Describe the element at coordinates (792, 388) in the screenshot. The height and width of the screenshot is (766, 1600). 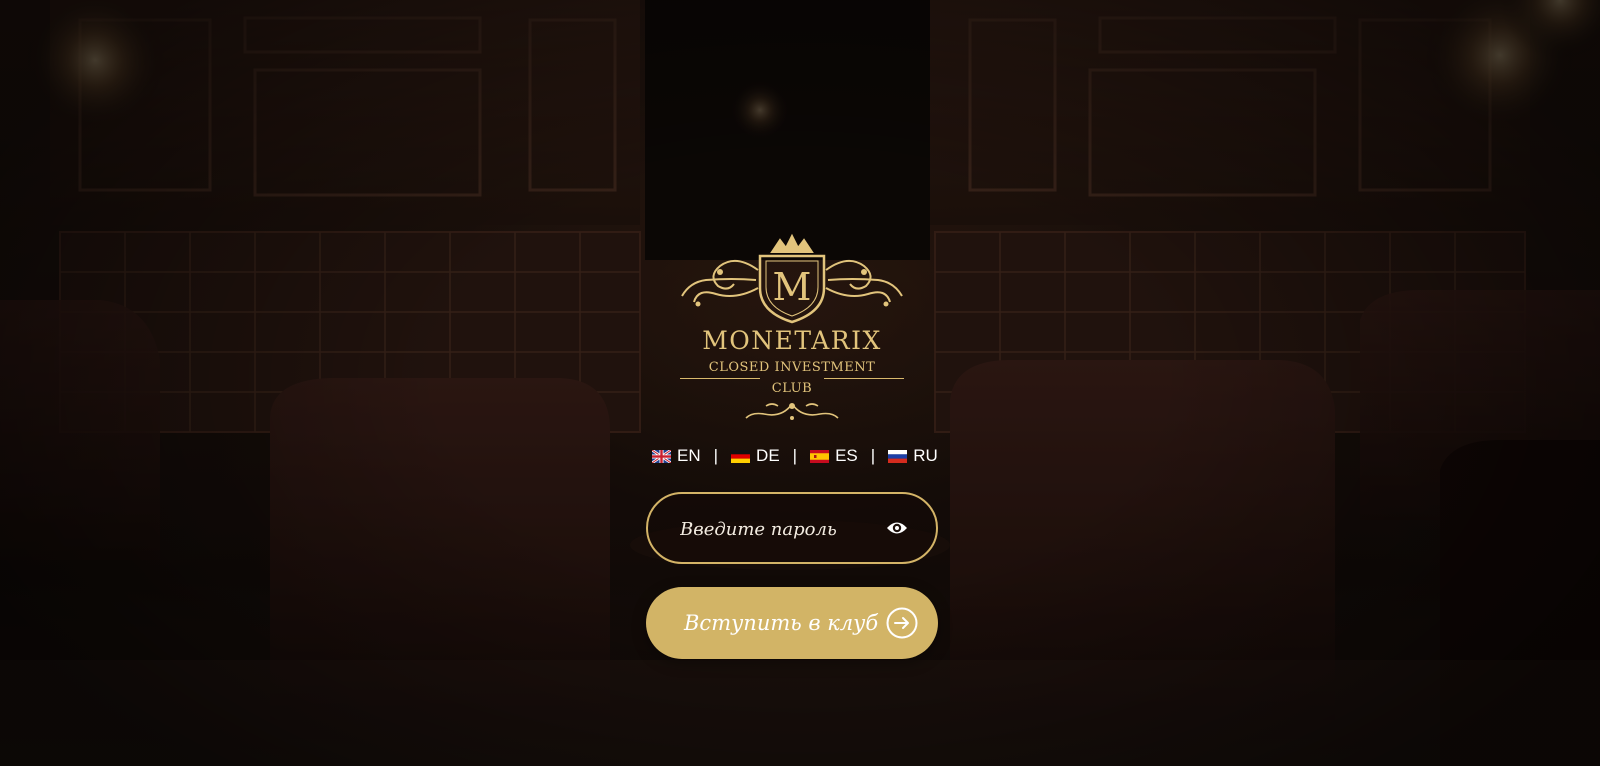
I see `brand-tagline-line2: CLUB` at that location.